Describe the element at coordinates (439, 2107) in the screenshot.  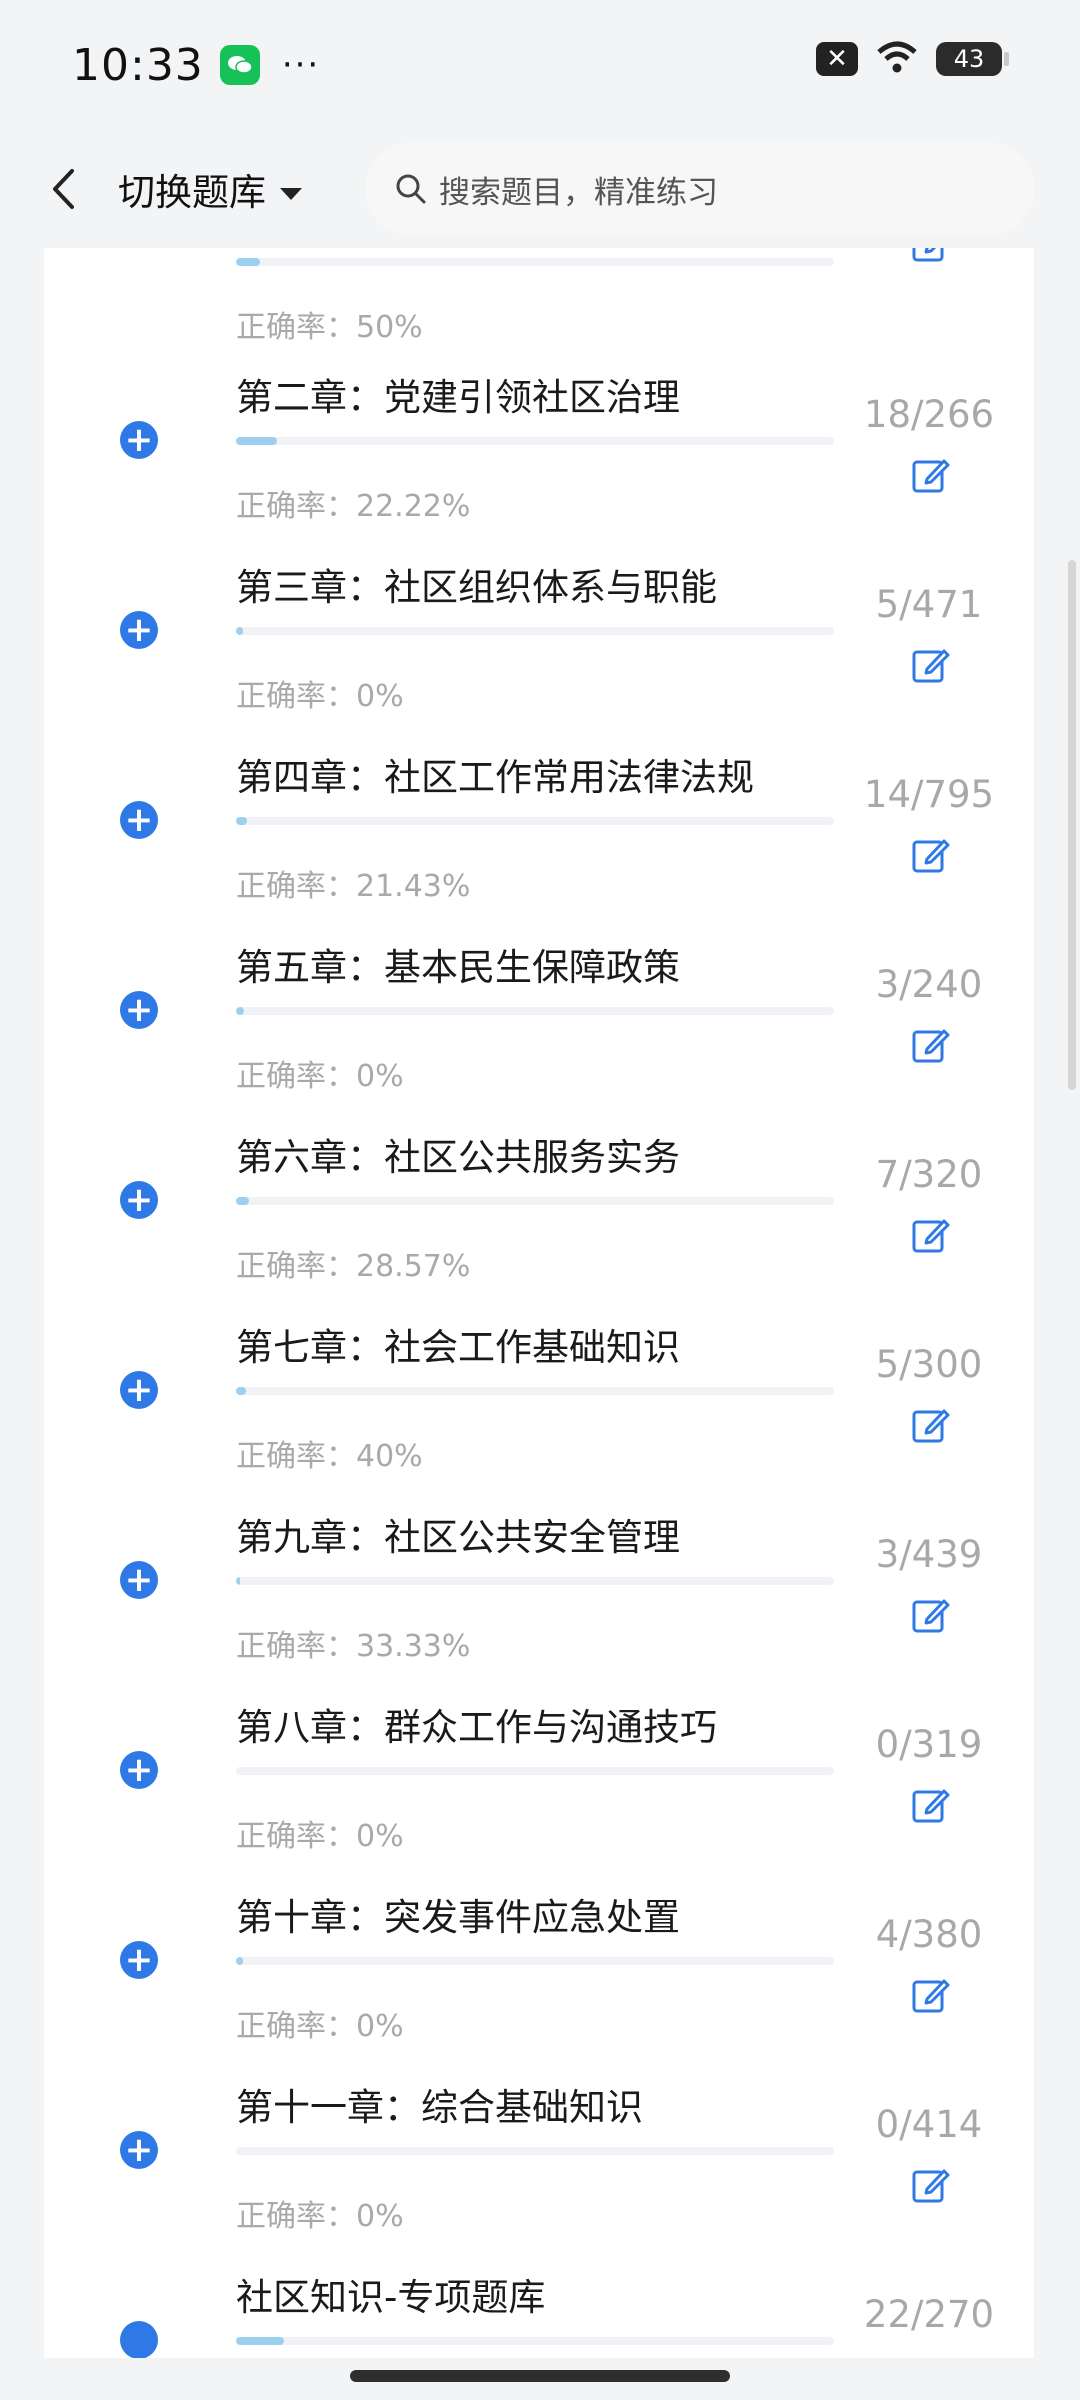
I see `chapter-title: 第十一章：综合基础知识` at that location.